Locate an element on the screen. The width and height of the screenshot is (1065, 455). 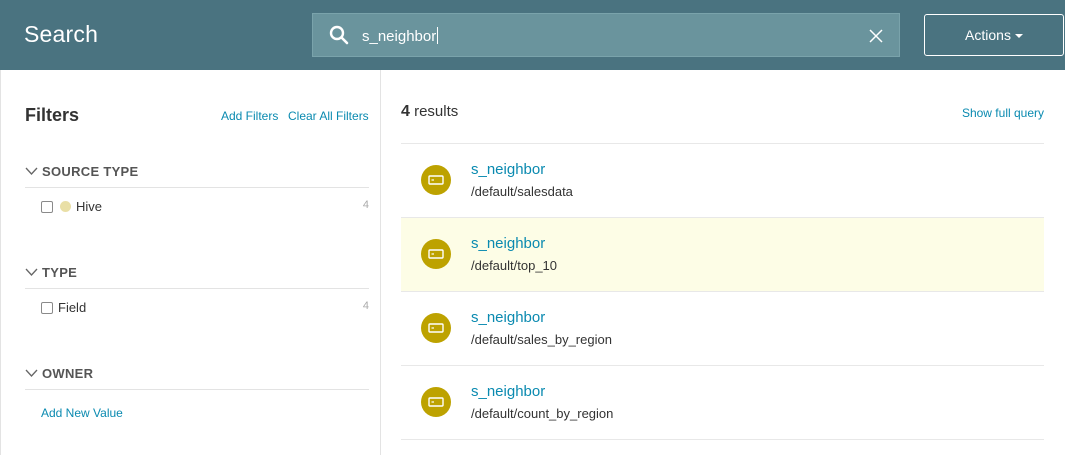
results-count-number: 4 is located at coordinates (405, 111).